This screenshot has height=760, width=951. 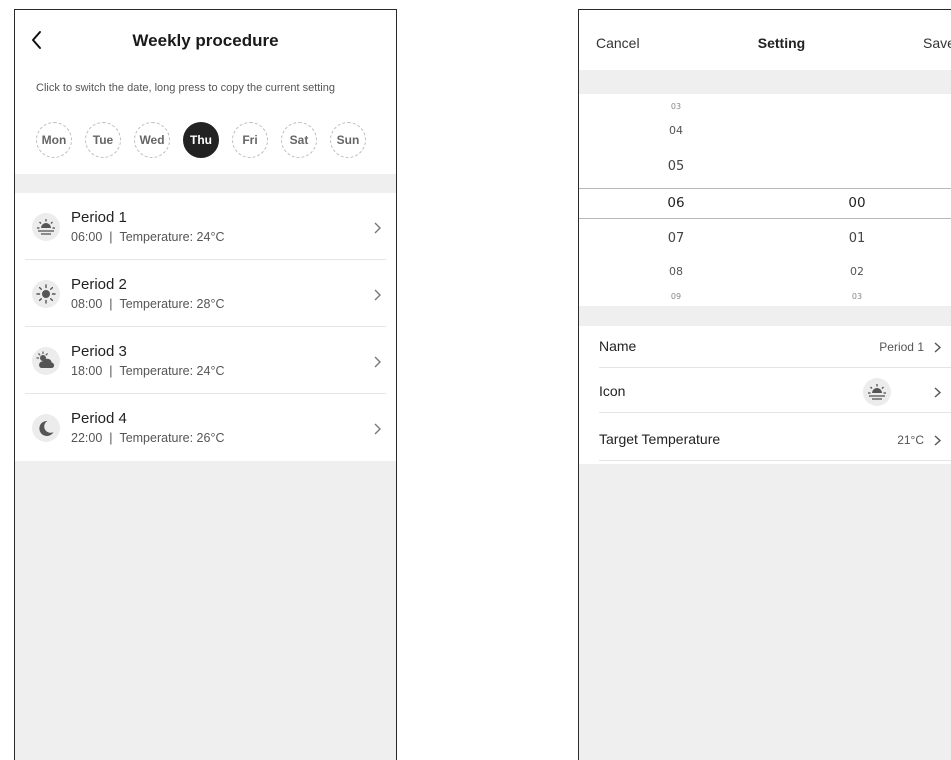 I want to click on day-label: Sun, so click(x=348, y=140).